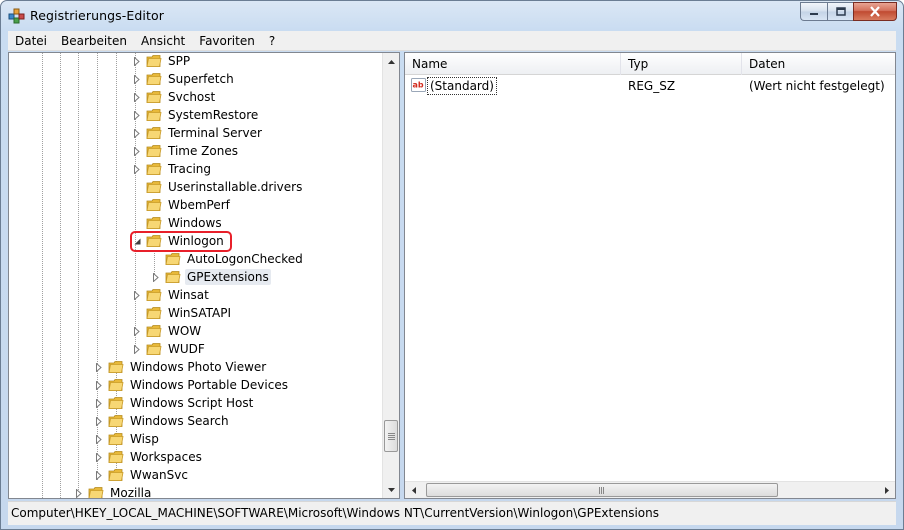 The width and height of the screenshot is (904, 530). I want to click on tree-item-label: Windows Portable Devices, so click(209, 385).